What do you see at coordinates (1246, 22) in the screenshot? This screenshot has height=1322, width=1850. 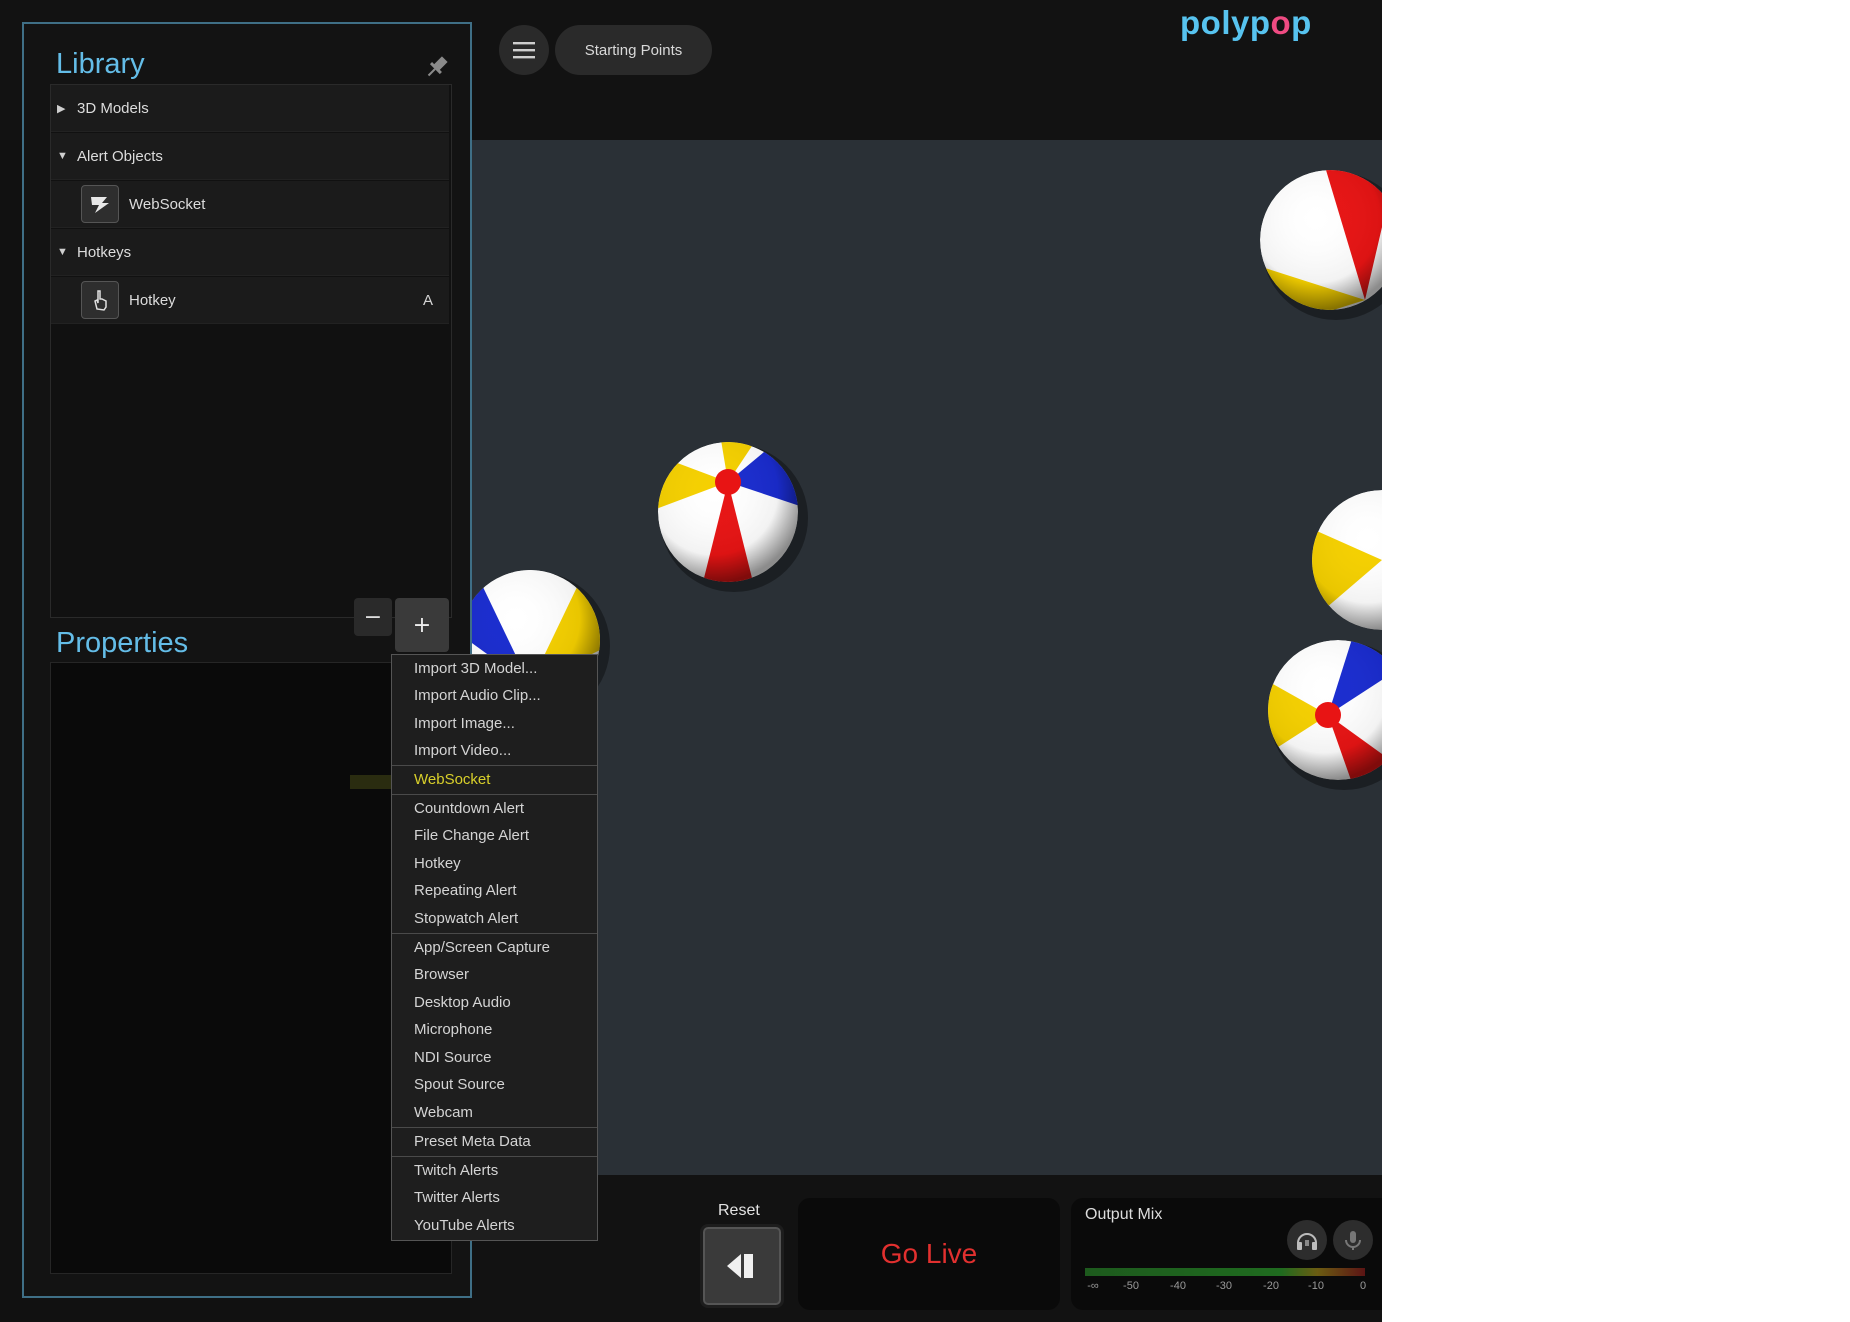 I see `polypop-logo: polypop` at bounding box center [1246, 22].